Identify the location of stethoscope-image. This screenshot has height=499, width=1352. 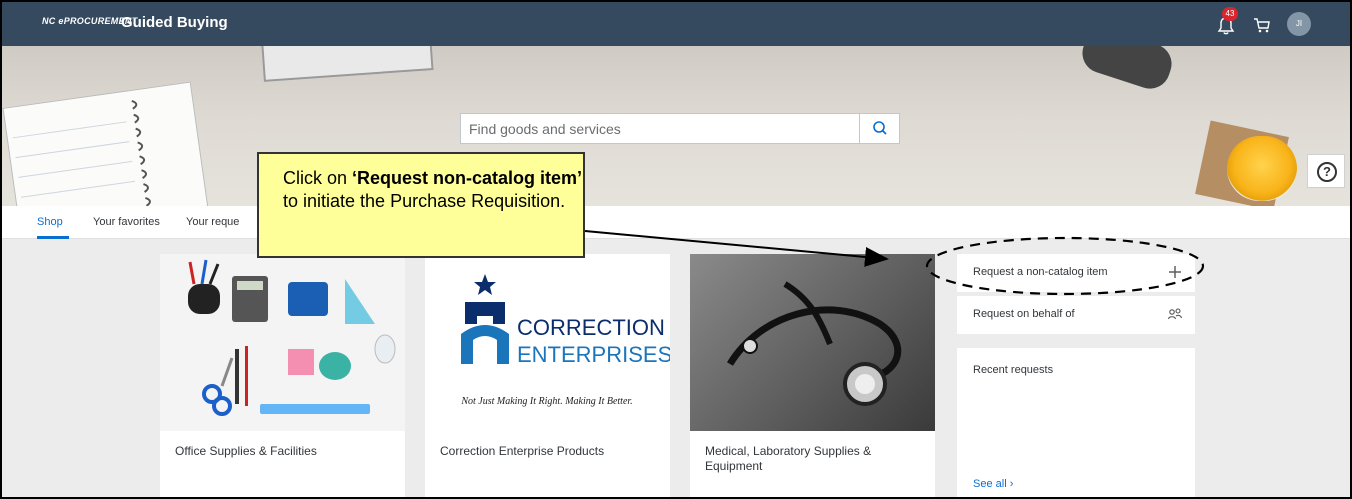
(812, 342).